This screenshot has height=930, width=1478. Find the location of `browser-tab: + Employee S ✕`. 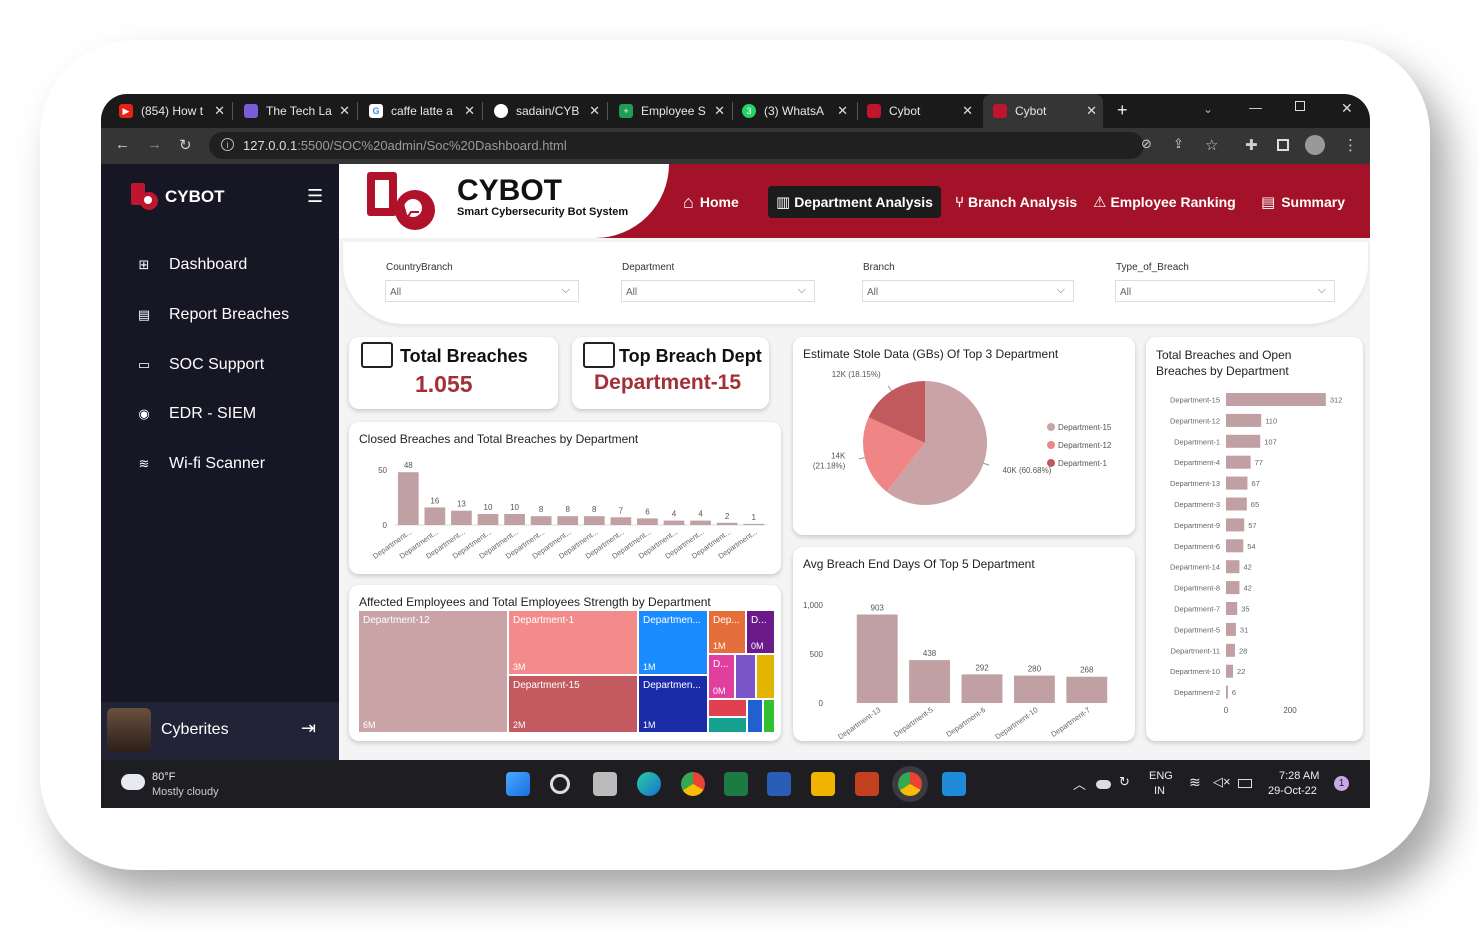

browser-tab: + Employee S ✕ is located at coordinates (675, 111).